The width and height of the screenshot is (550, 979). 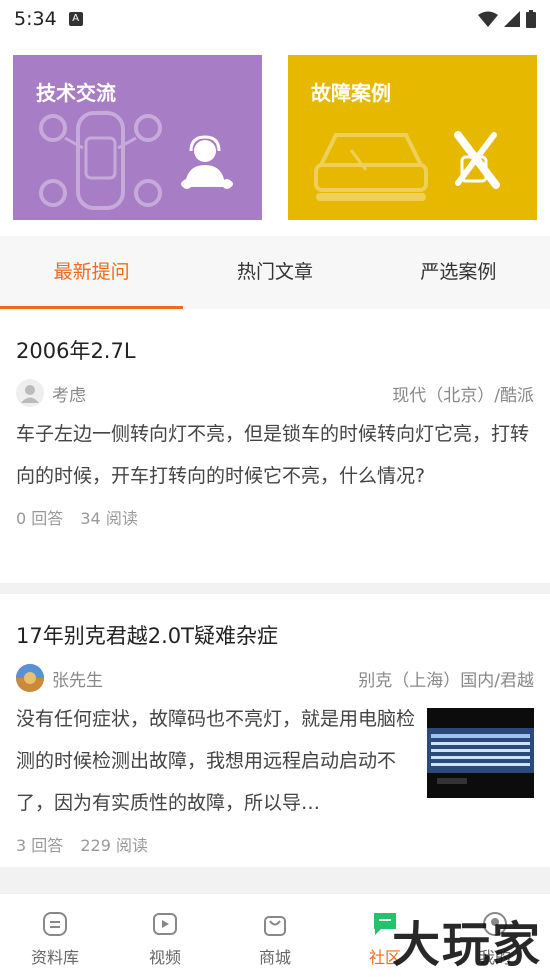 I want to click on diagnostic-screen-image, so click(x=480, y=753).